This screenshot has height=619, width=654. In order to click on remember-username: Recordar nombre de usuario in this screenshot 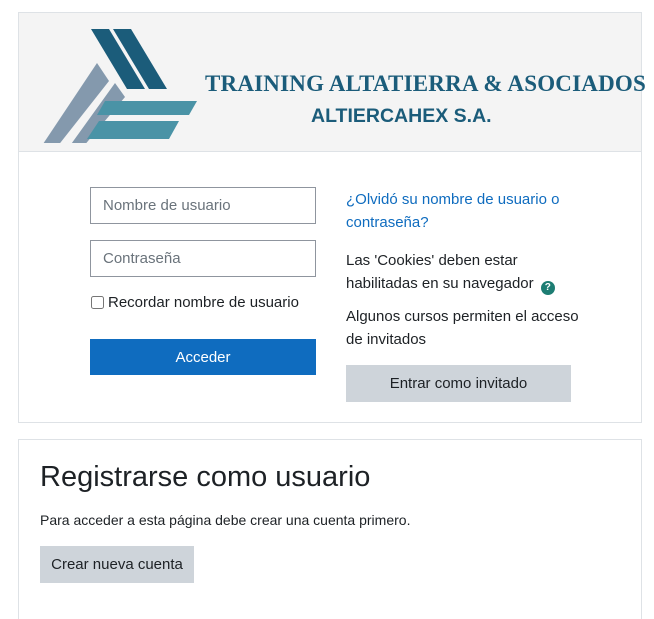, I will do `click(194, 302)`.